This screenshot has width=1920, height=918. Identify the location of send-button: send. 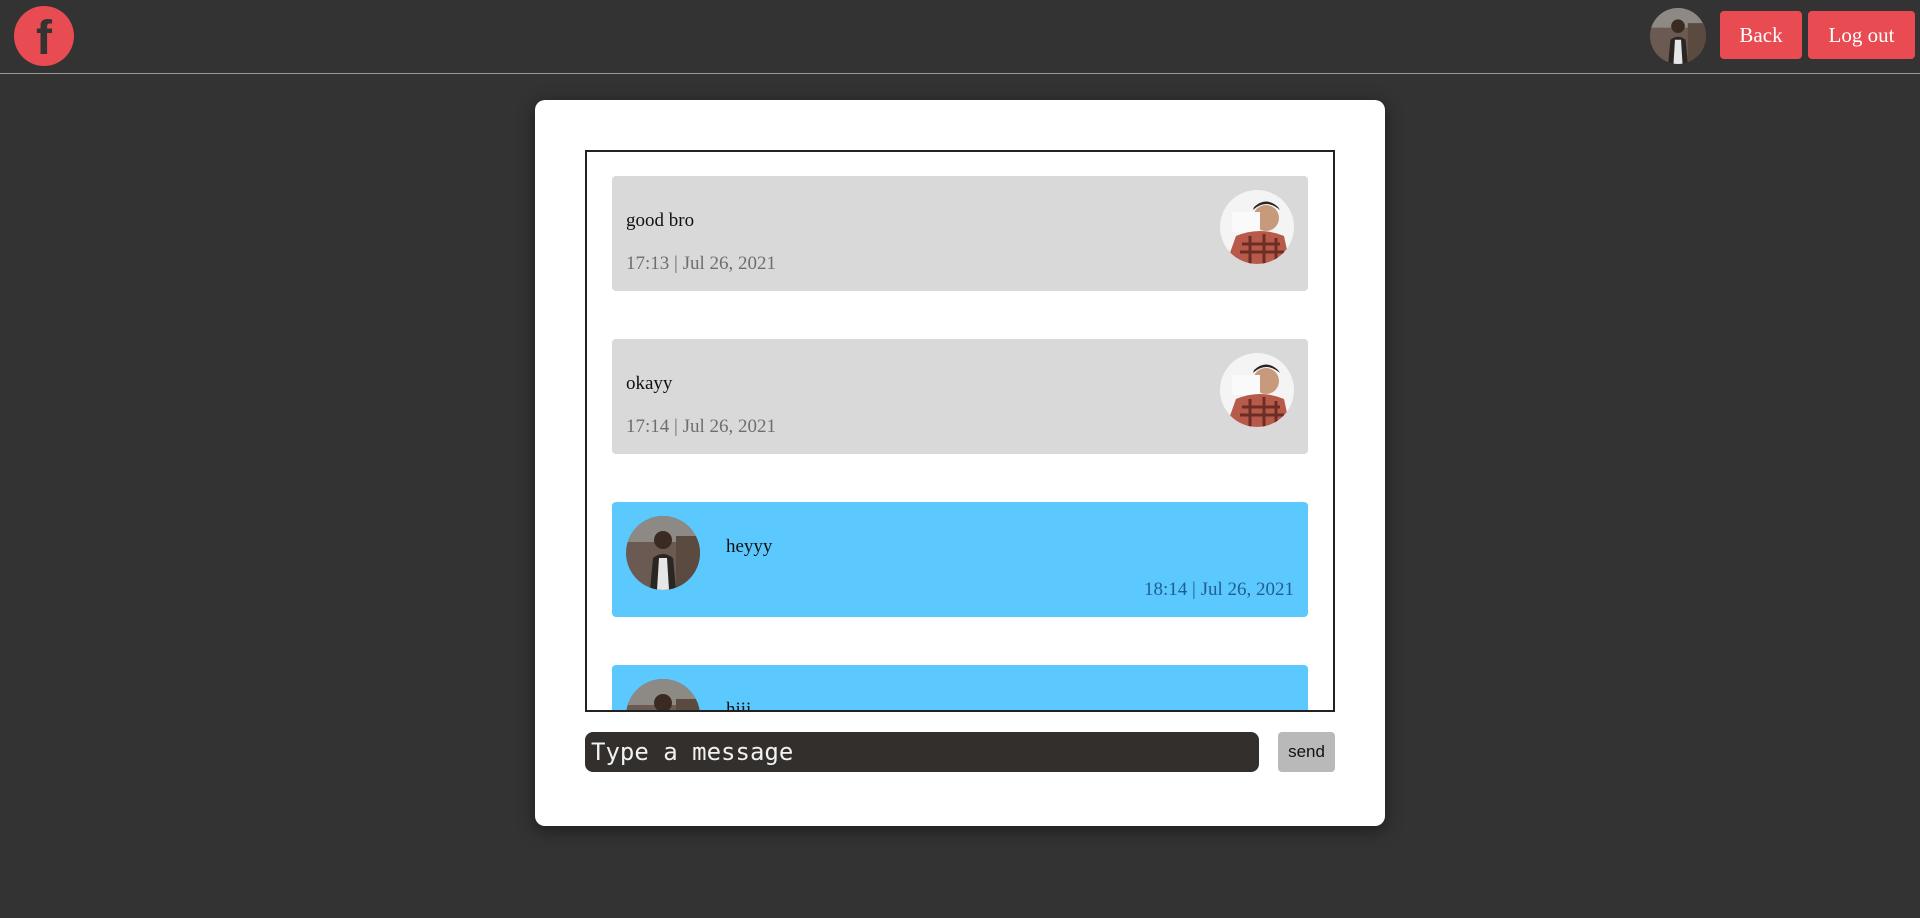
(1306, 752).